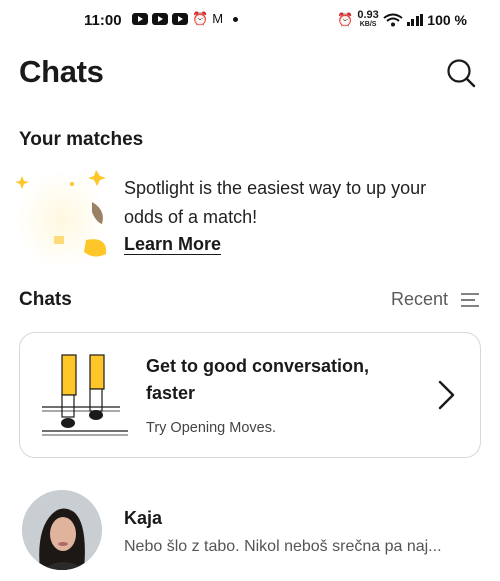 The height and width of the screenshot is (581, 500). Describe the element at coordinates (236, 19) in the screenshot. I see `more-notifications-dot` at that location.